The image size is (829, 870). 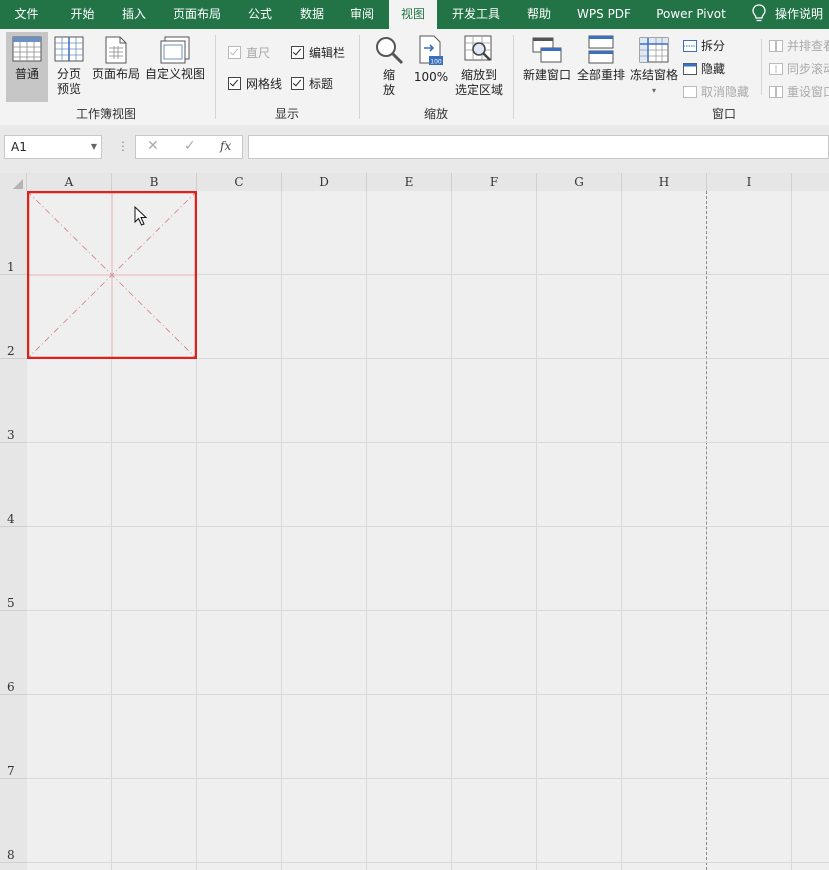 What do you see at coordinates (435, 114) in the screenshot?
I see `group-label-zoom: 缩放` at bounding box center [435, 114].